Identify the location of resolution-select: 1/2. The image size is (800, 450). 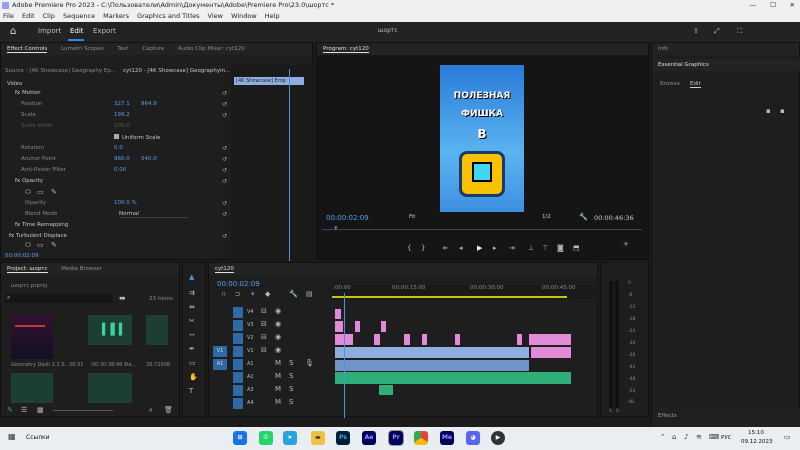
(546, 217).